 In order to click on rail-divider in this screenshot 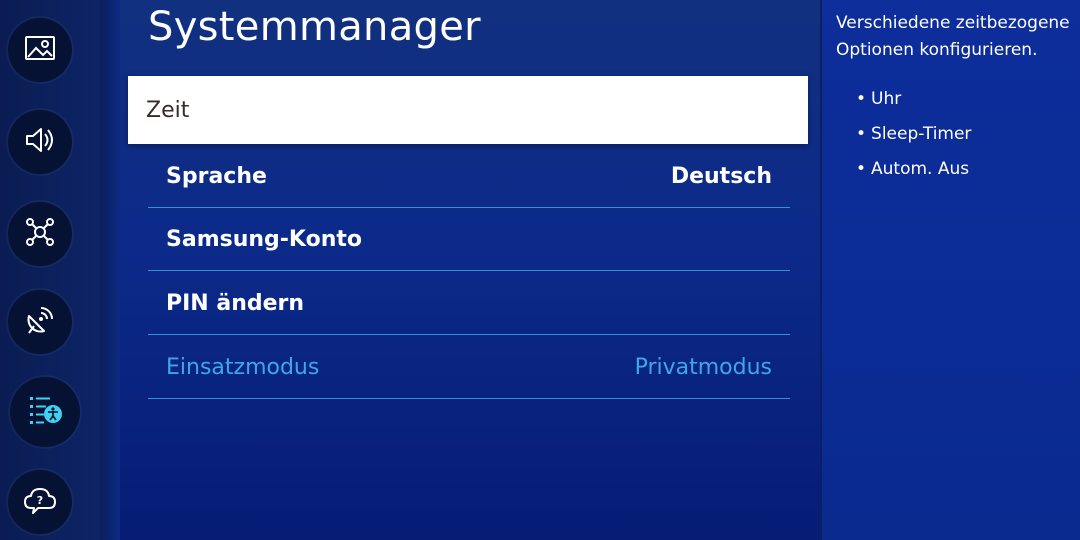, I will do `click(110, 270)`.